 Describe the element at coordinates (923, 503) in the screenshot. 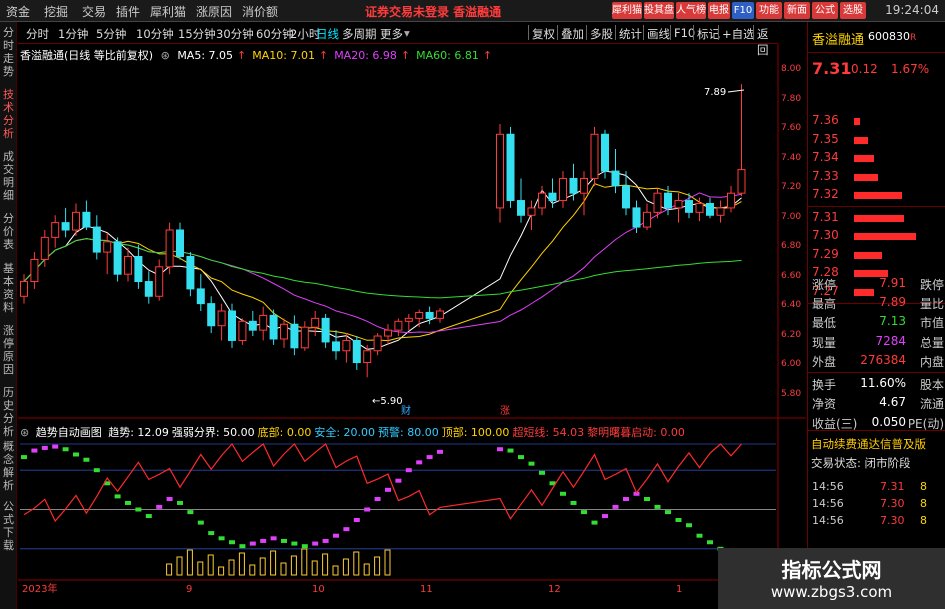

I see `tick-volume: 8` at that location.